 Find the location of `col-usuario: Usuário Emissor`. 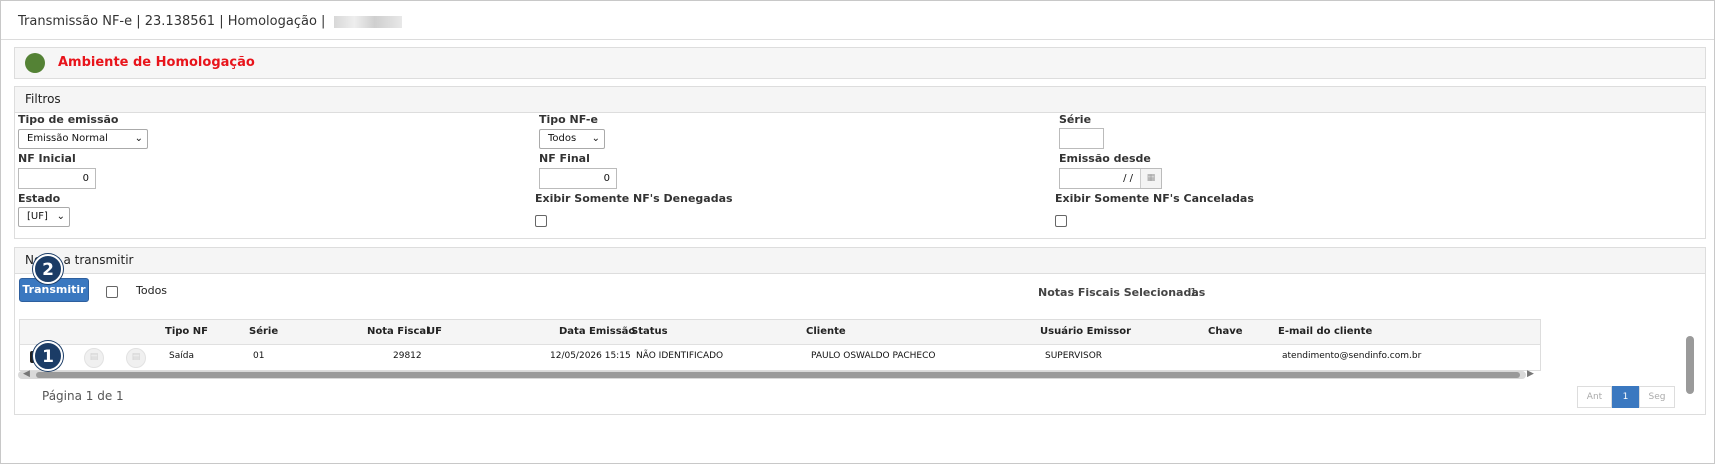

col-usuario: Usuário Emissor is located at coordinates (1085, 331).